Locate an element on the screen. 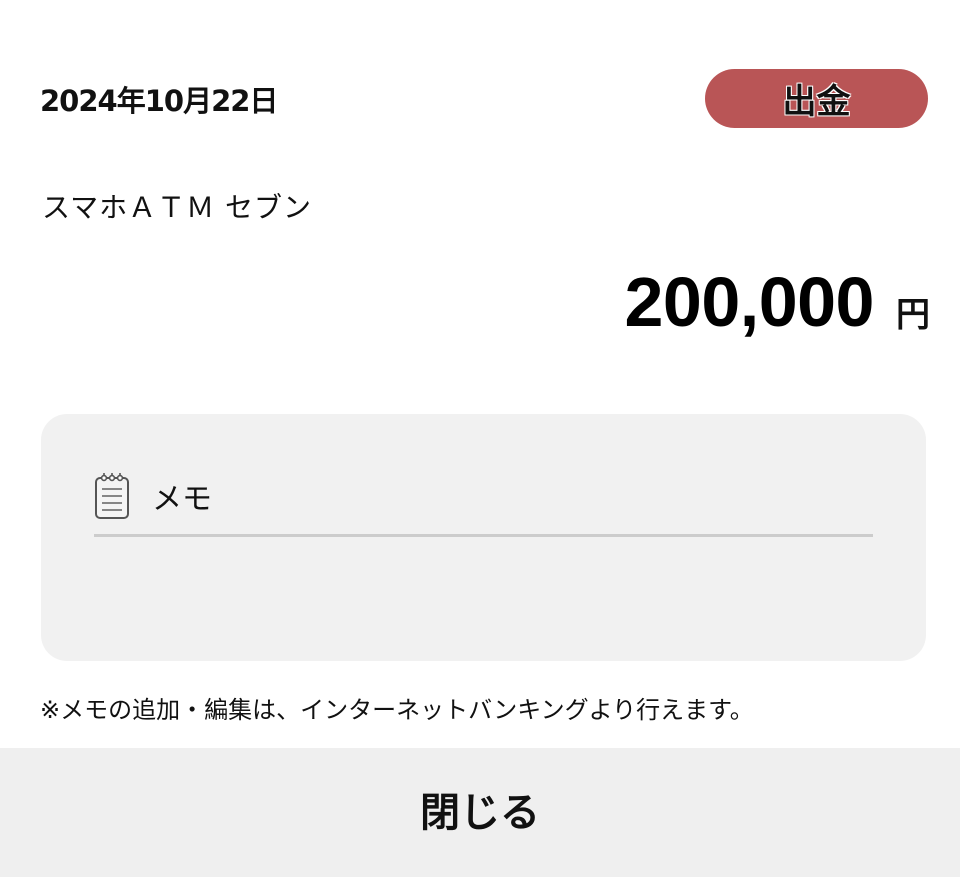 The image size is (960, 877). transaction-date: 2024年10月22日 is located at coordinates (159, 101).